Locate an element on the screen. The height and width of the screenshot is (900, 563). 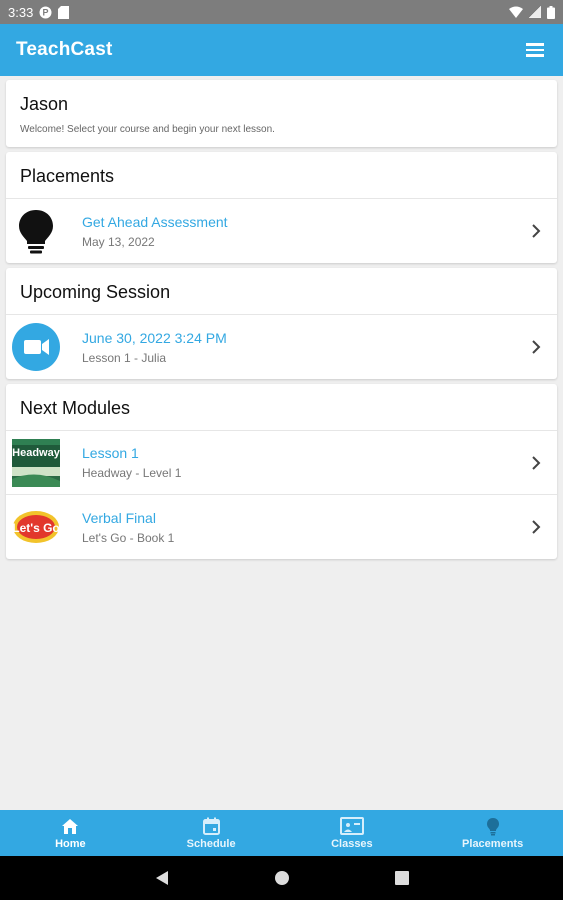
calendar-icon is located at coordinates (211, 826).